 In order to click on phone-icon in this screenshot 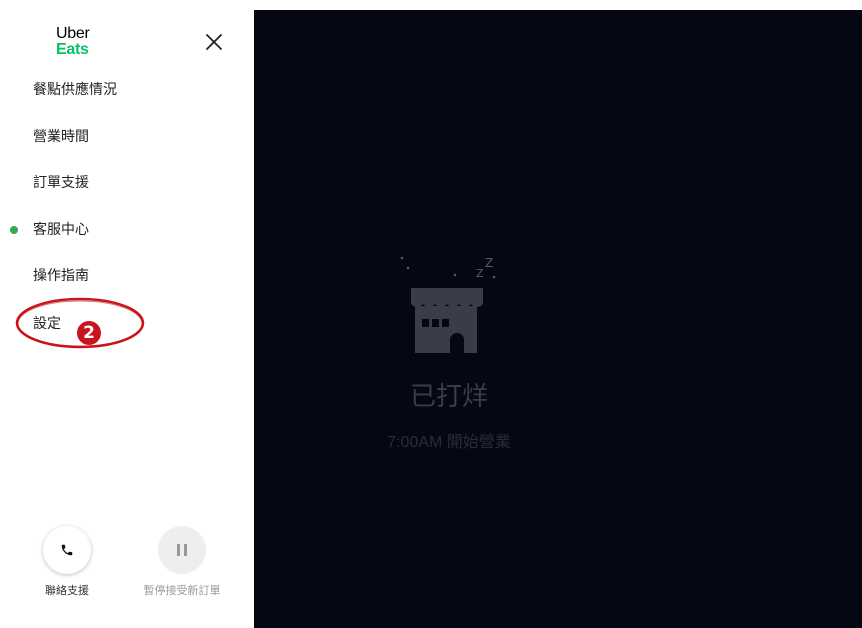, I will do `click(67, 550)`.